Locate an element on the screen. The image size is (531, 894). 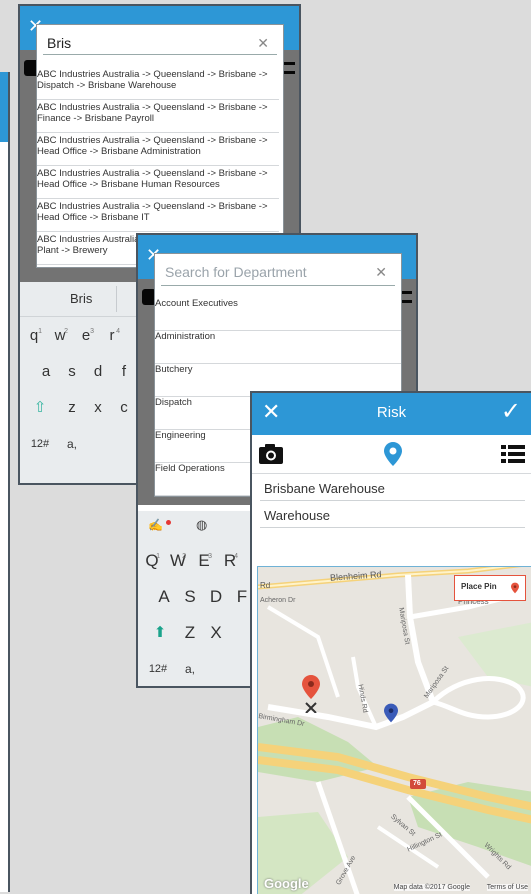
handwriting-icon: ✍ is located at coordinates (155, 525).